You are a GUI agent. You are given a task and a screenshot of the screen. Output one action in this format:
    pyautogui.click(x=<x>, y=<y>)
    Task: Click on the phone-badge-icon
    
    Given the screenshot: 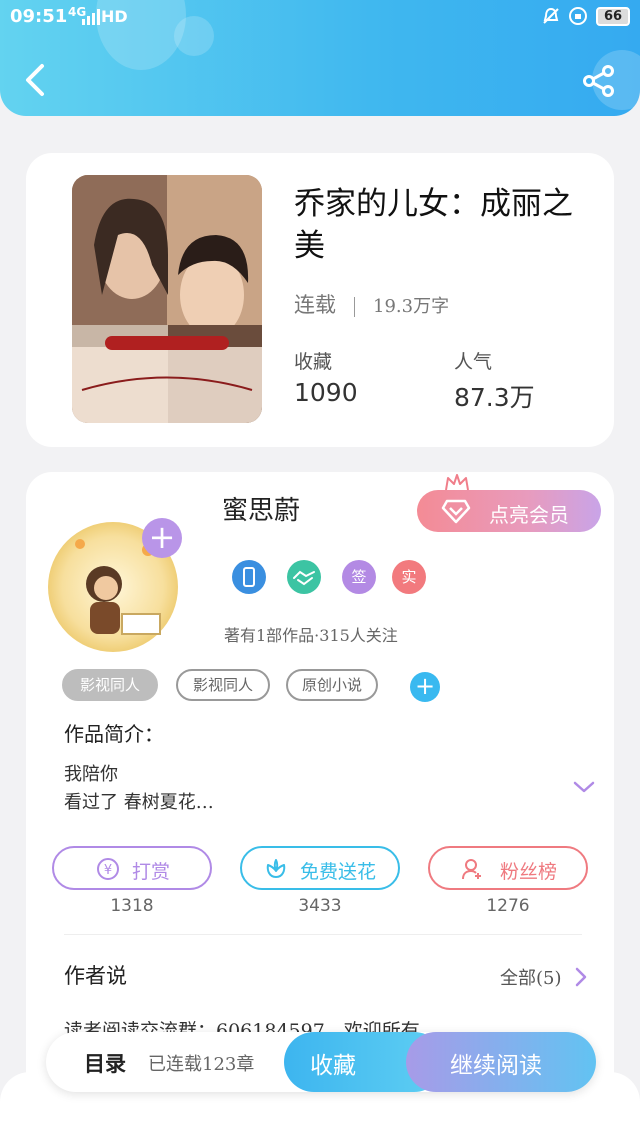 What is the action you would take?
    pyautogui.click(x=249, y=577)
    